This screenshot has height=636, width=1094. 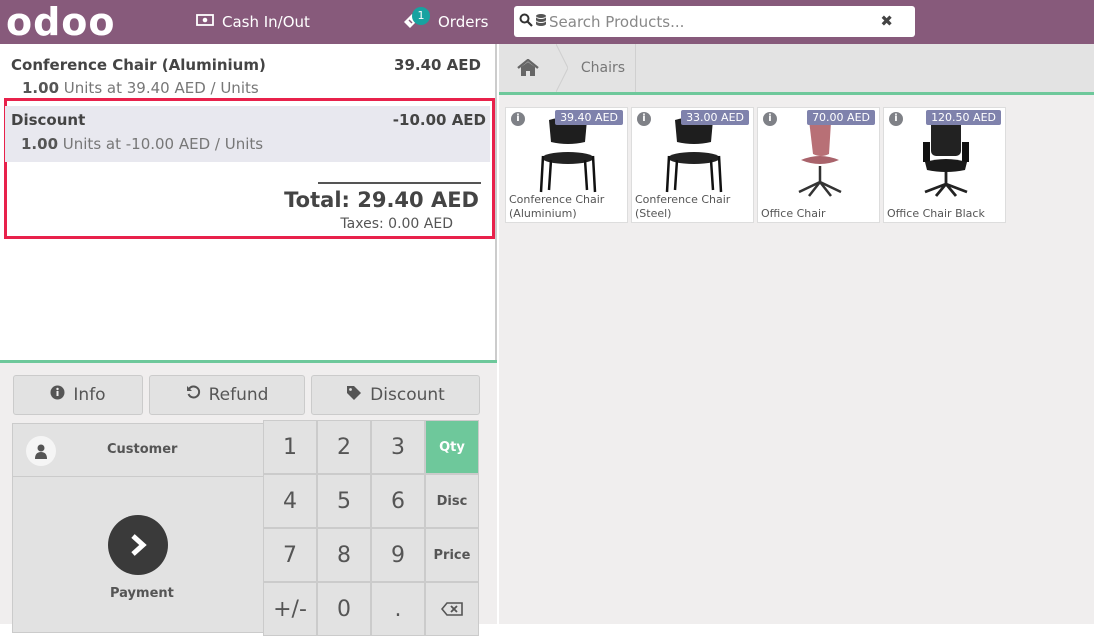 I want to click on numpad-key-plus-minus: +/-, so click(x=290, y=609).